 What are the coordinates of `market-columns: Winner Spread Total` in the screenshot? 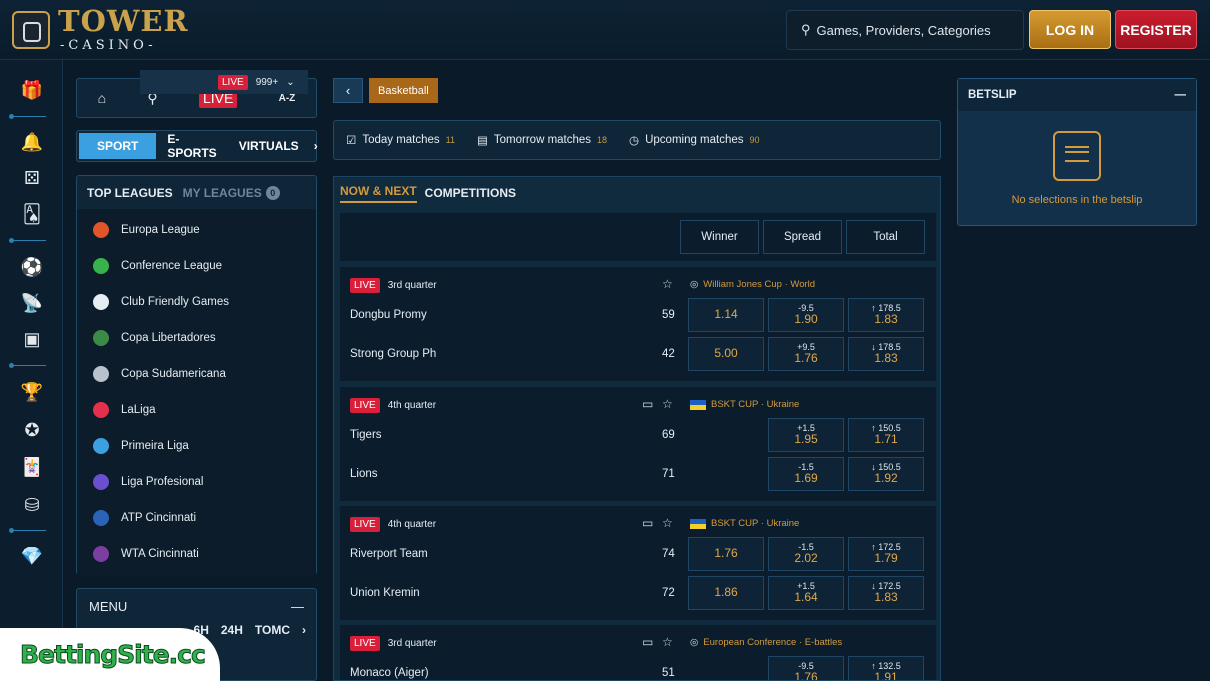 It's located at (638, 237).